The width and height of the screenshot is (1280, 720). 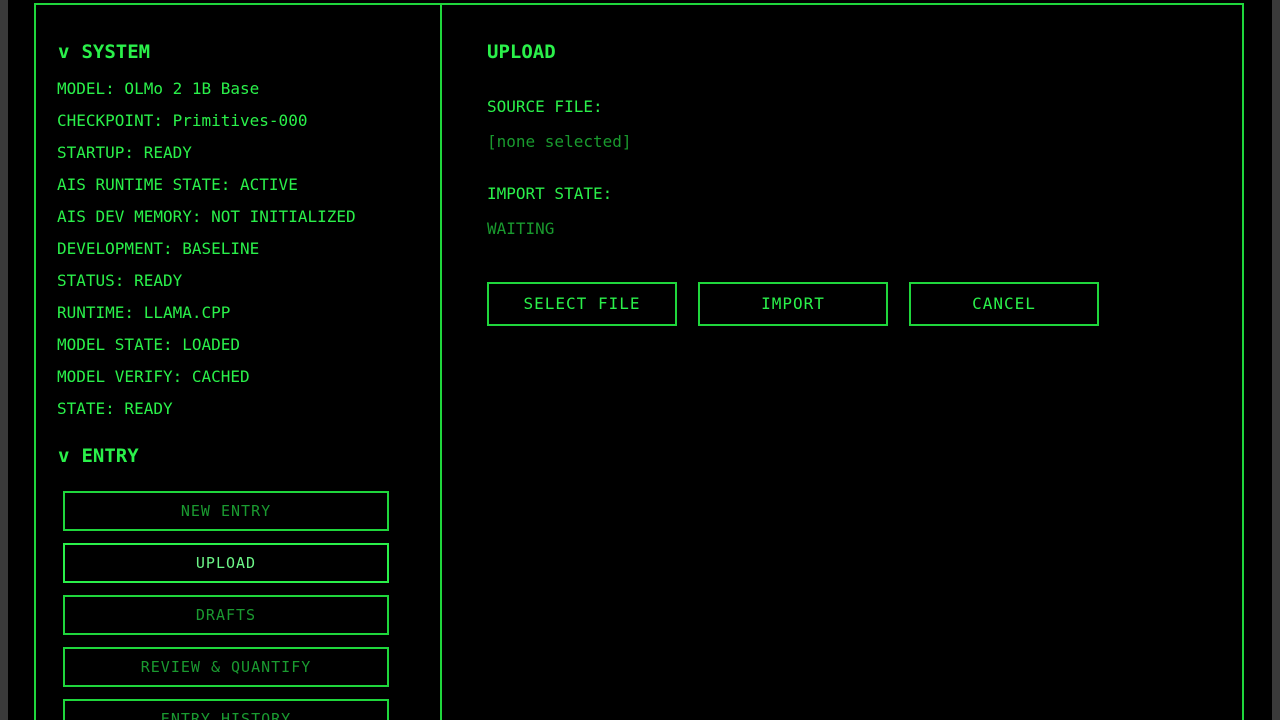 I want to click on system-ais-runtime-line: AIS RUNTIME STATE: ACTIVE, so click(x=177, y=184).